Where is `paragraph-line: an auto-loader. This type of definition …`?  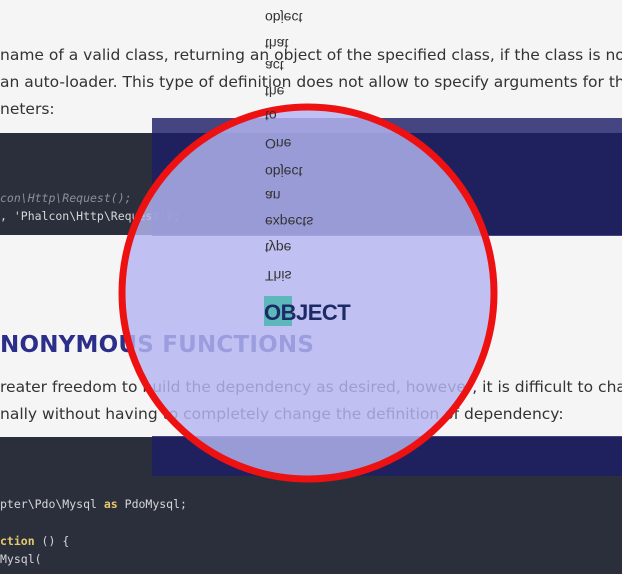 paragraph-line: an auto-loader. This type of definition … is located at coordinates (311, 82).